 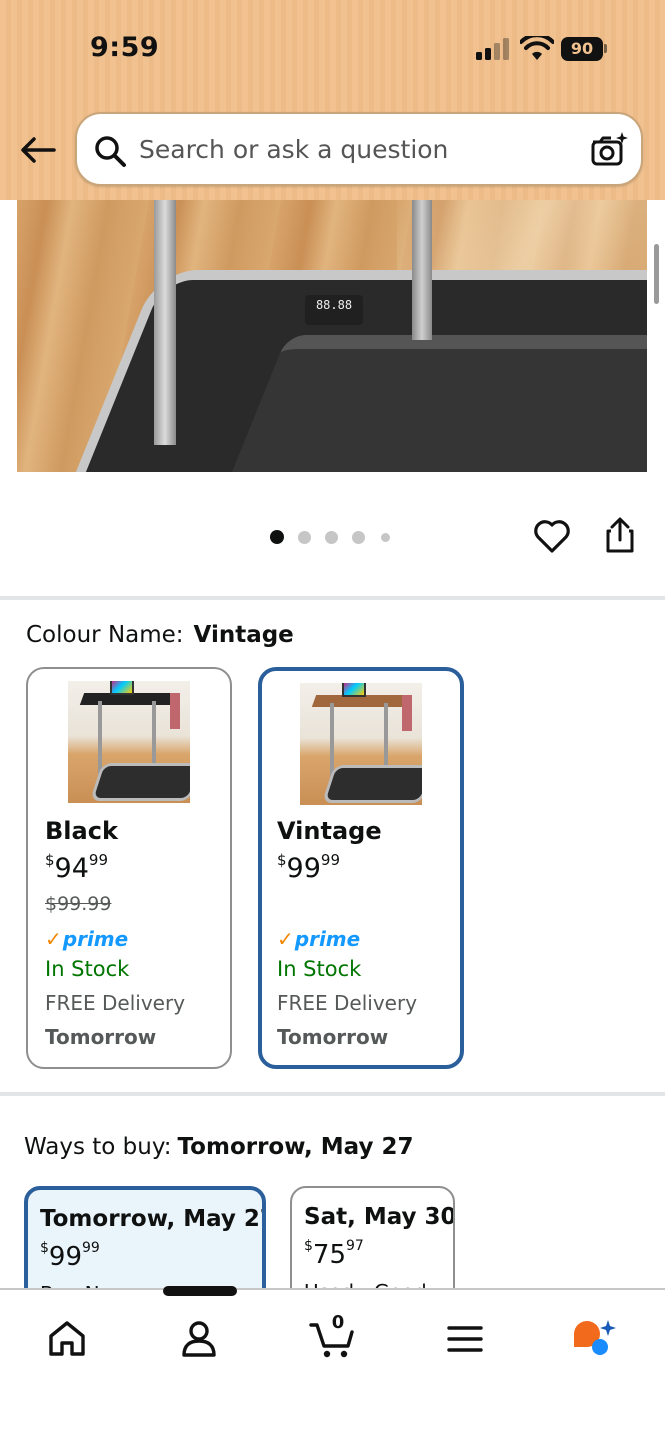 I want to click on treadmill-pole-right, so click(x=422, y=270).